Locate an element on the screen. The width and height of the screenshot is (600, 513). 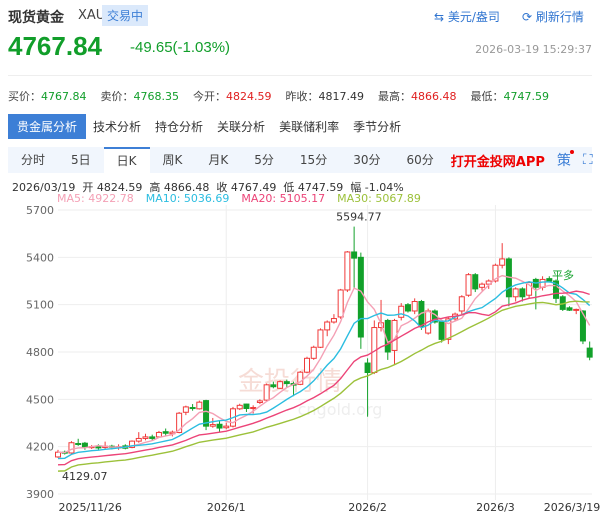
period-tab: 60分 is located at coordinates (419, 160).